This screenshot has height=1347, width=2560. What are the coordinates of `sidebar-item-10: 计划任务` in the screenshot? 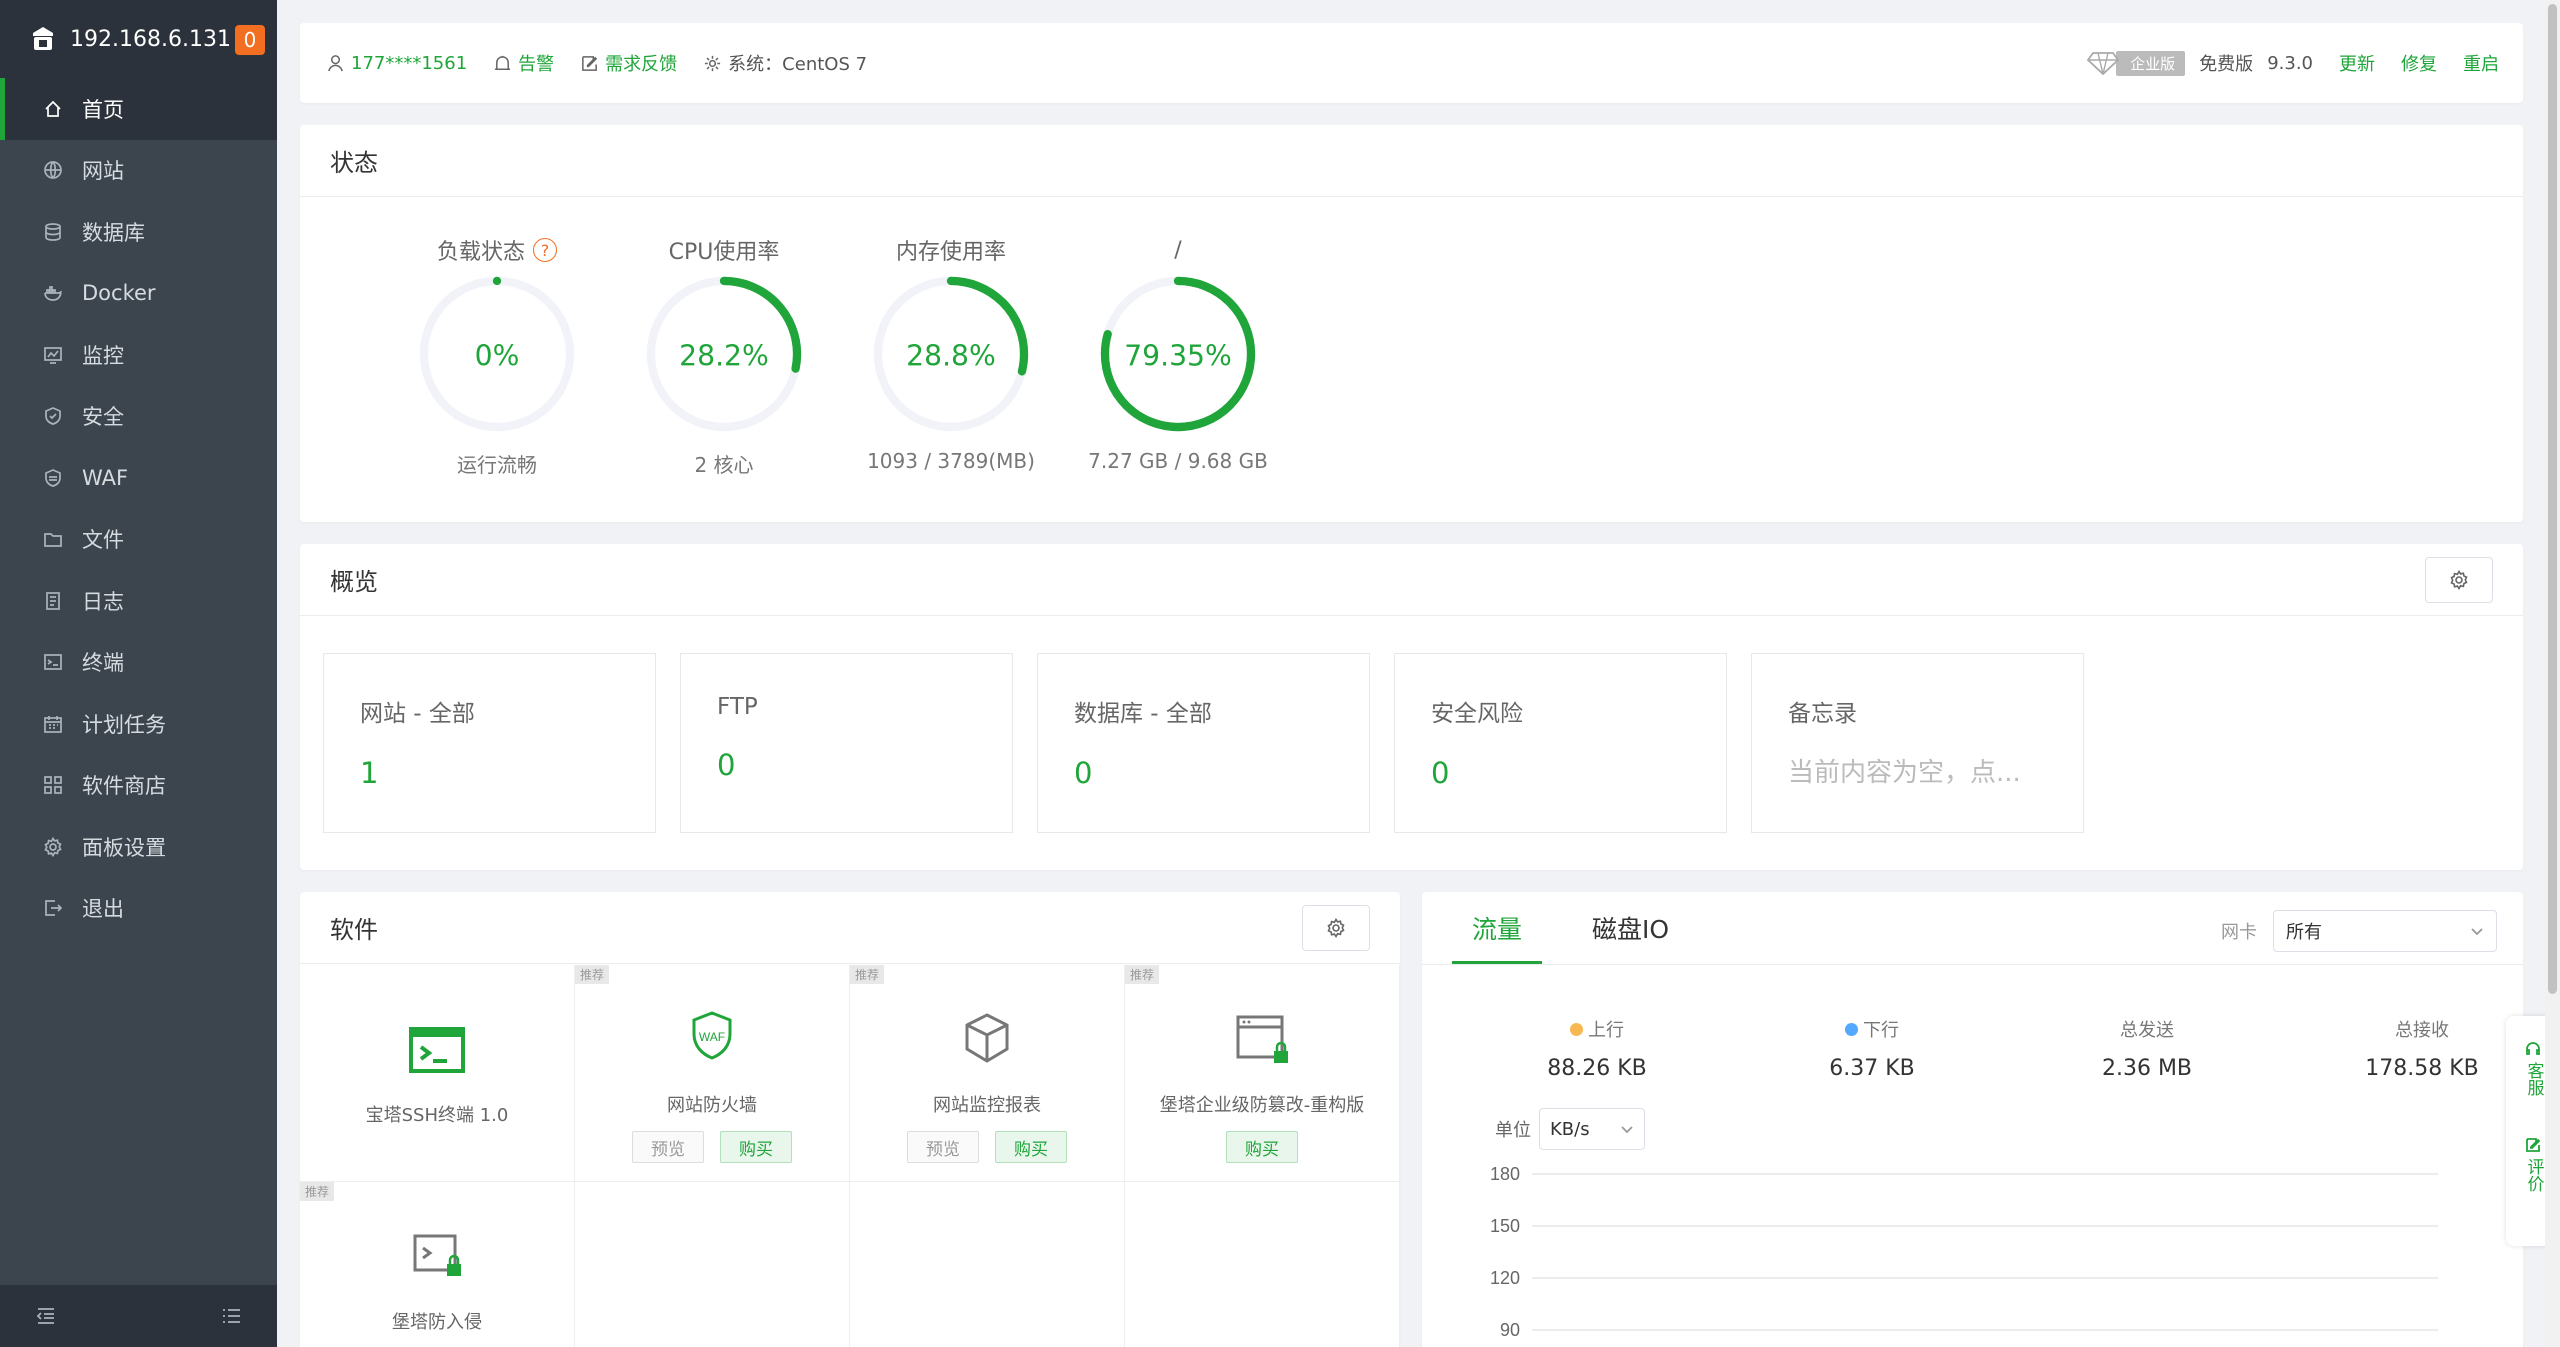 It's located at (138, 724).